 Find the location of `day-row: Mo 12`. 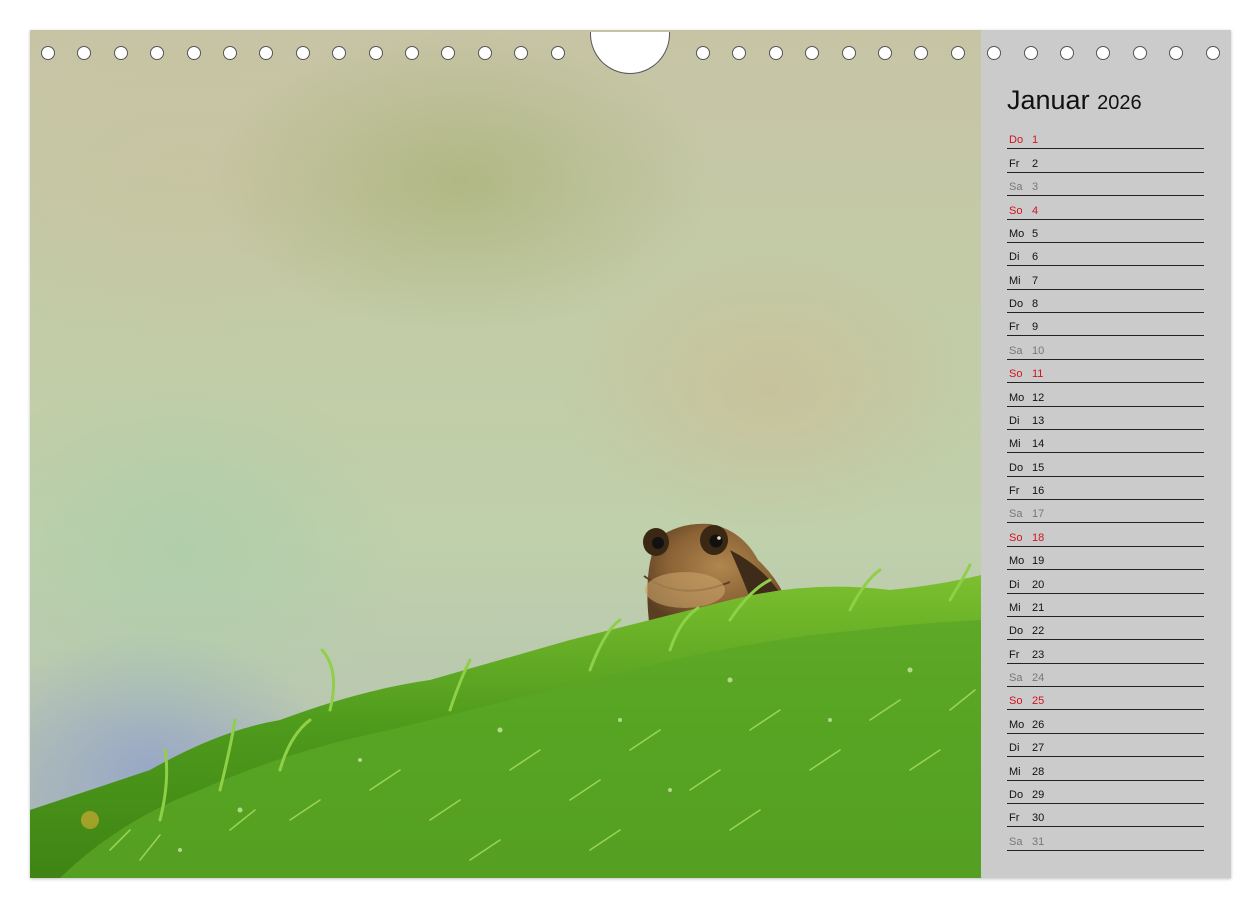

day-row: Mo 12 is located at coordinates (1105, 395).